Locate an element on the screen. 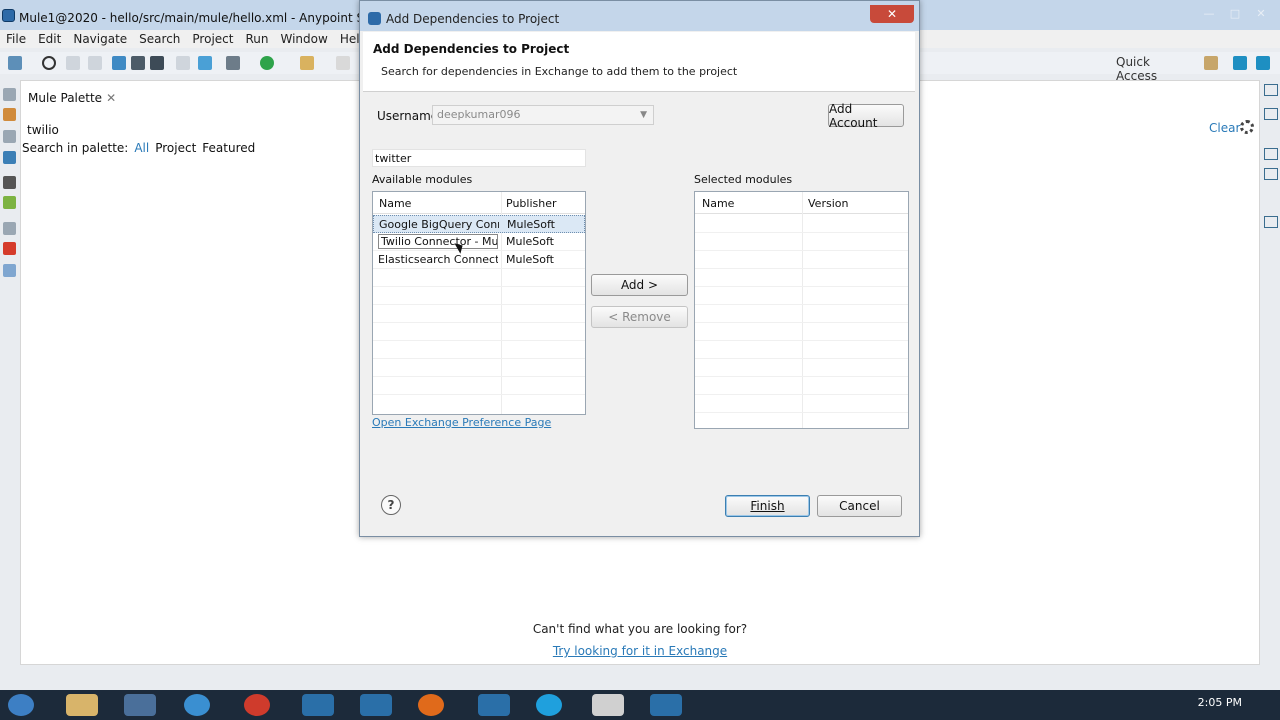  publish-icon is located at coordinates (205, 63).